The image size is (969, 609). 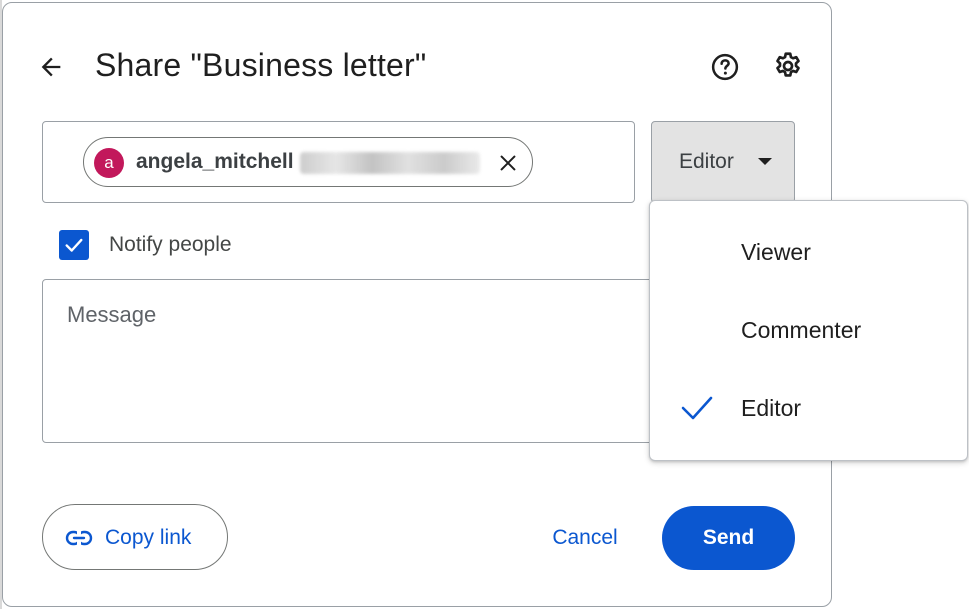 I want to click on recipient-chip: a angela_mitchell, so click(x=308, y=162).